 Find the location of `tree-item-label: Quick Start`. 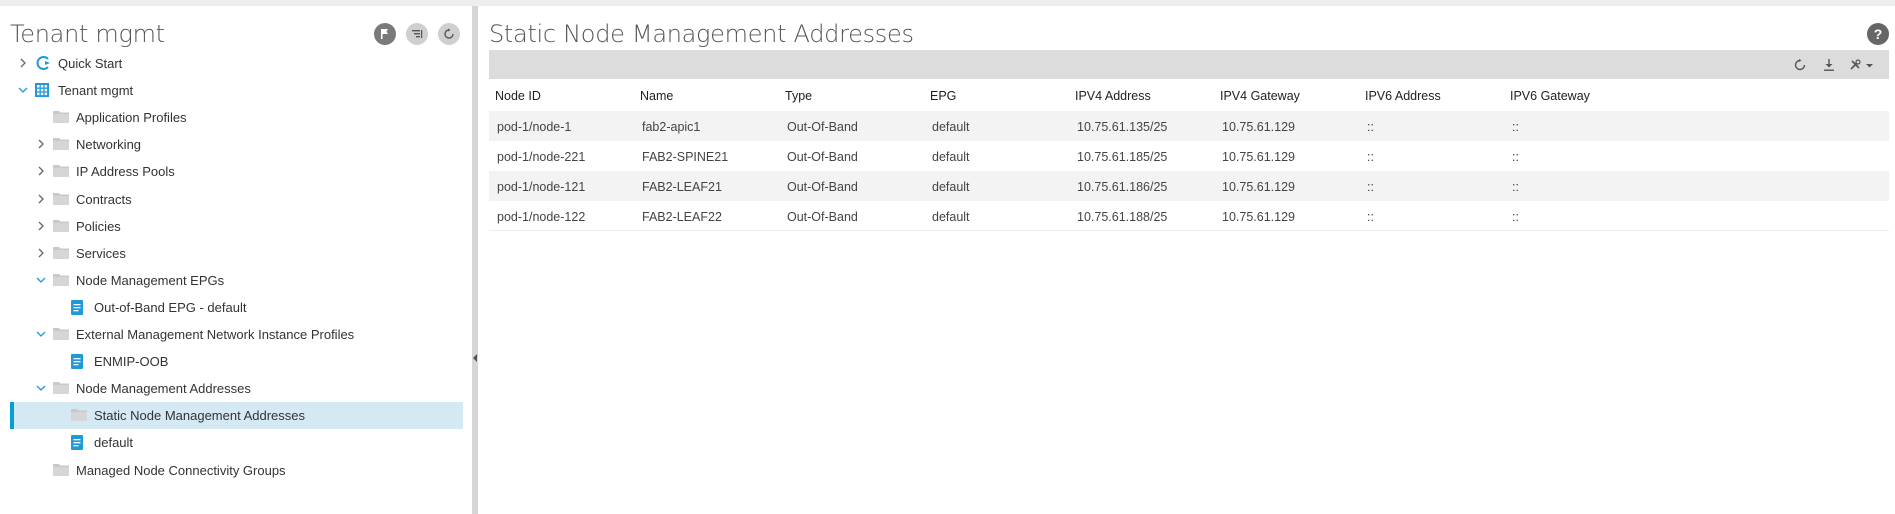

tree-item-label: Quick Start is located at coordinates (90, 63).